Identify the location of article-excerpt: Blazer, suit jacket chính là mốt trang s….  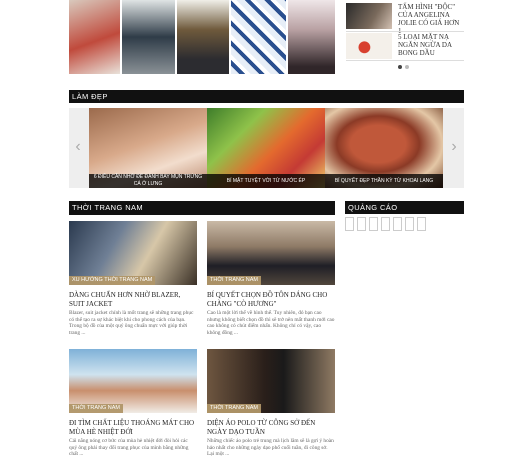
(131, 323).